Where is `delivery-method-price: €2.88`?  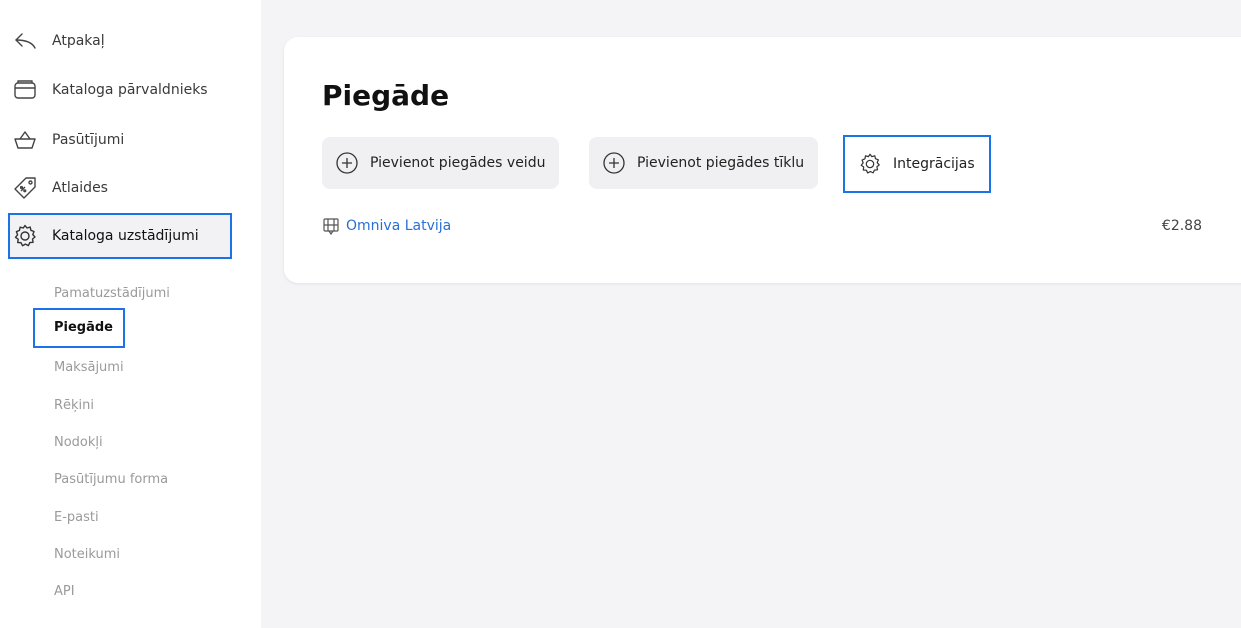 delivery-method-price: €2.88 is located at coordinates (1181, 226).